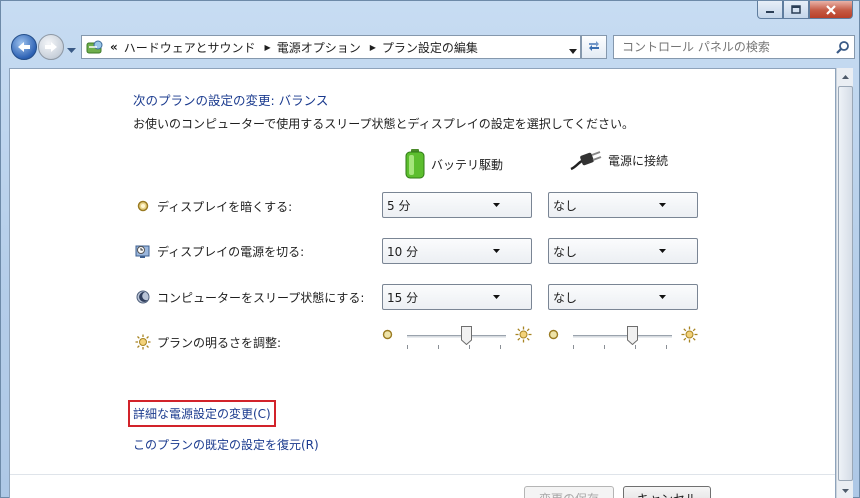  I want to click on refresh-button, so click(594, 47).